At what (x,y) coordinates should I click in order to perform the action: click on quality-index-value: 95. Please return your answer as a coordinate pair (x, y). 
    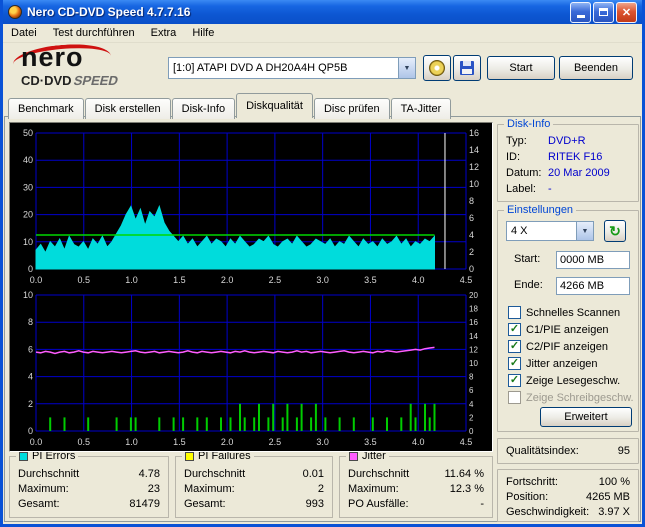
    Looking at the image, I should click on (623, 451).